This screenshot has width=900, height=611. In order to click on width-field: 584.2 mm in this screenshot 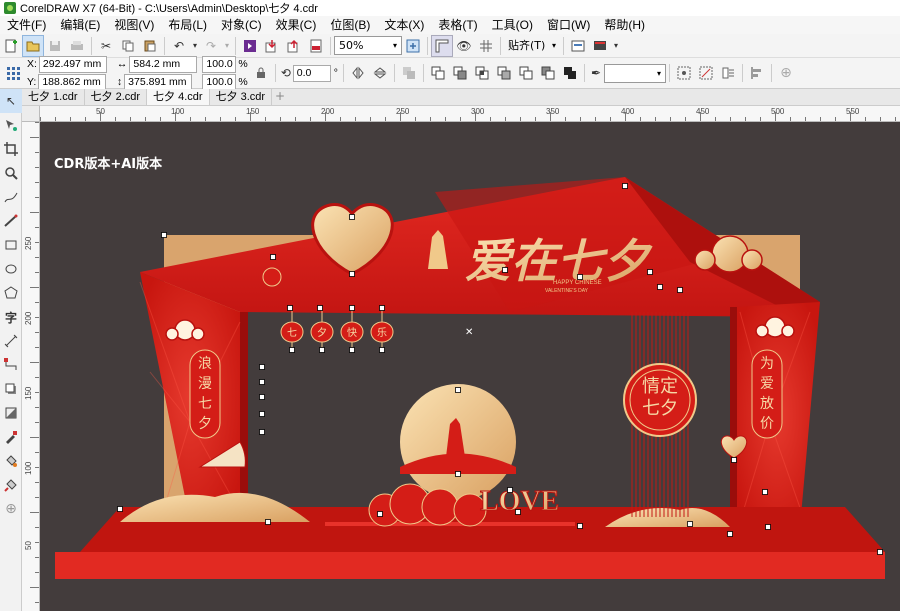, I will do `click(163, 64)`.